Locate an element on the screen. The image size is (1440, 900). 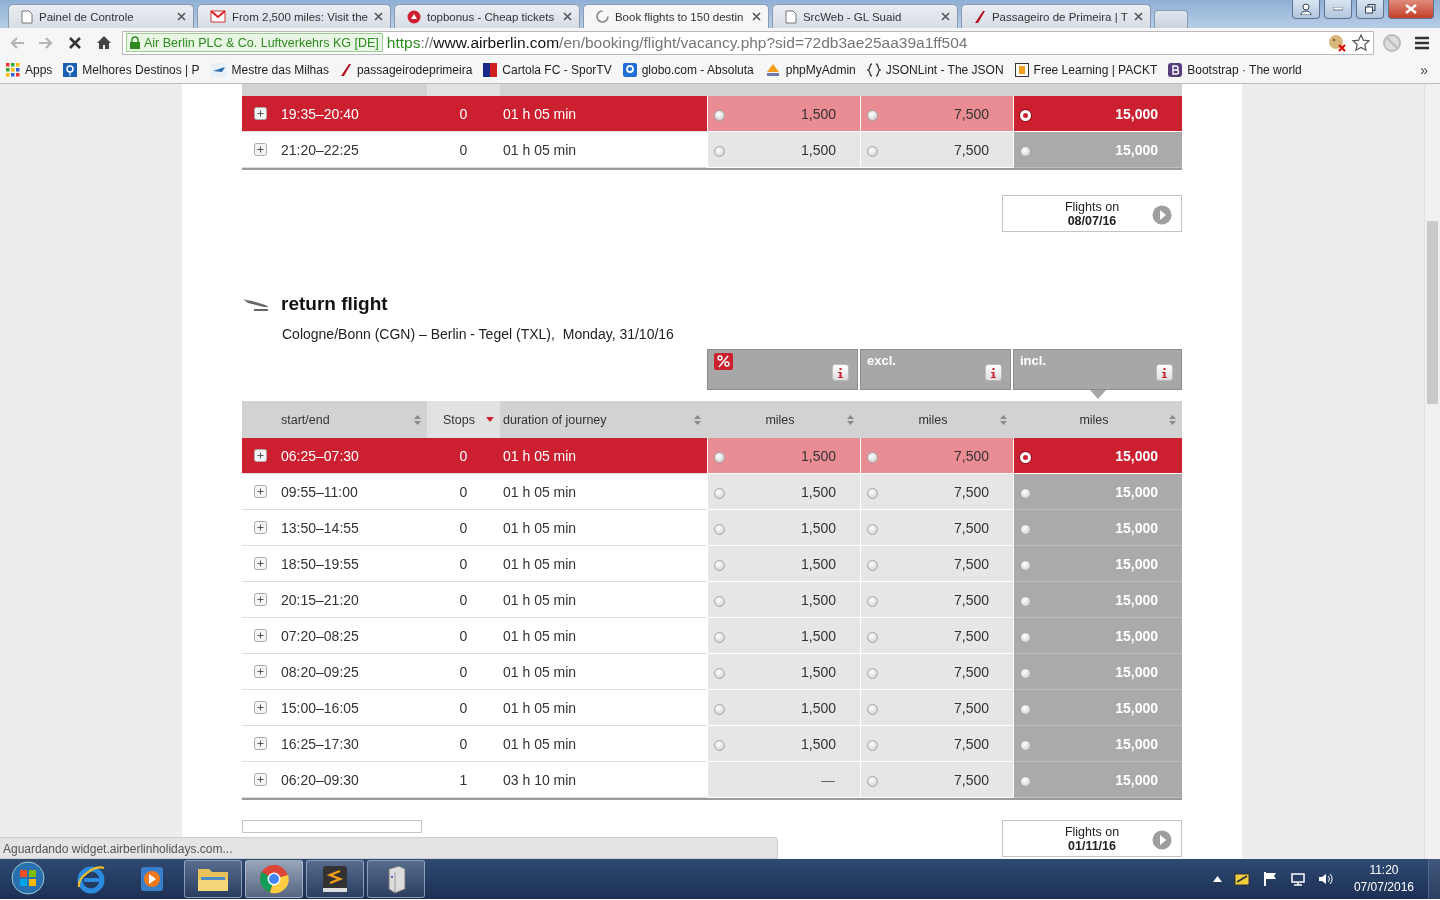
show-hidden-icons is located at coordinates (1217, 879).